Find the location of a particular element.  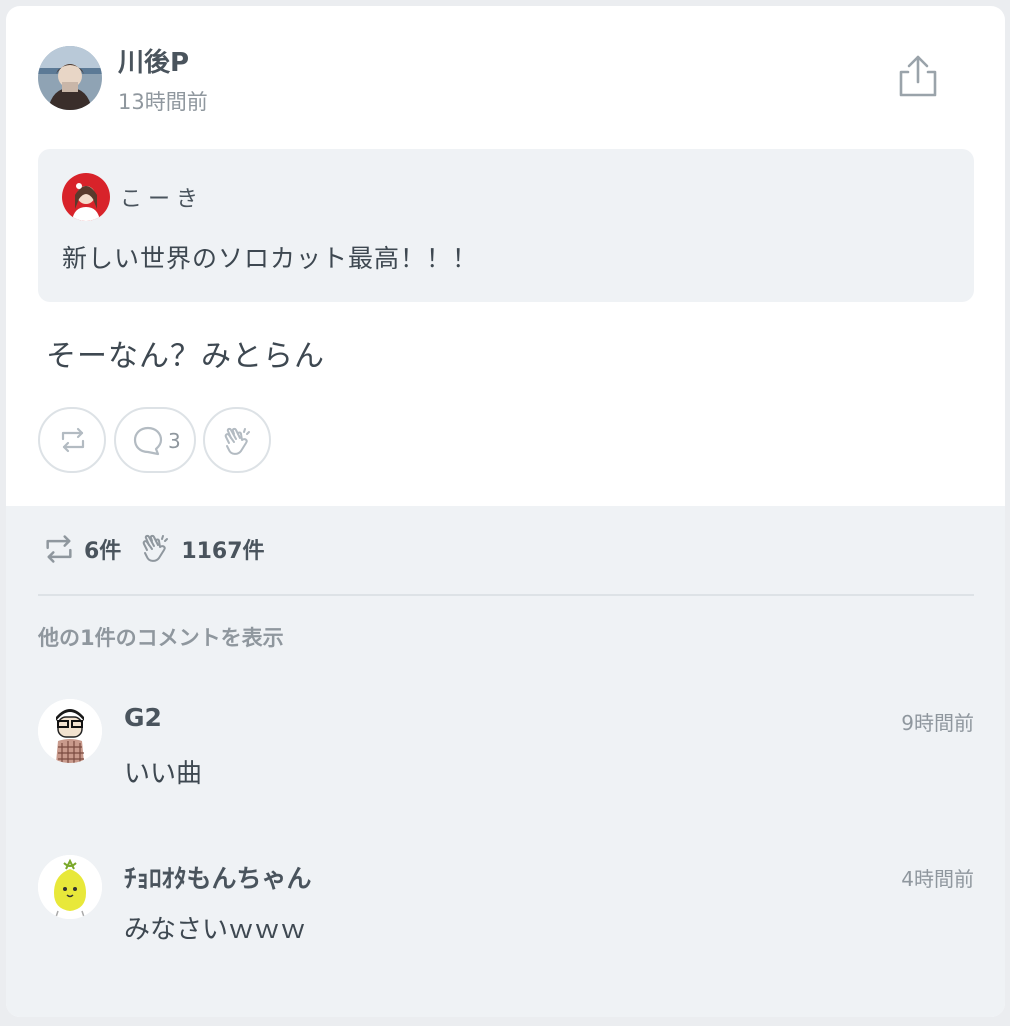

clap-stat: 1167件 is located at coordinates (202, 549).